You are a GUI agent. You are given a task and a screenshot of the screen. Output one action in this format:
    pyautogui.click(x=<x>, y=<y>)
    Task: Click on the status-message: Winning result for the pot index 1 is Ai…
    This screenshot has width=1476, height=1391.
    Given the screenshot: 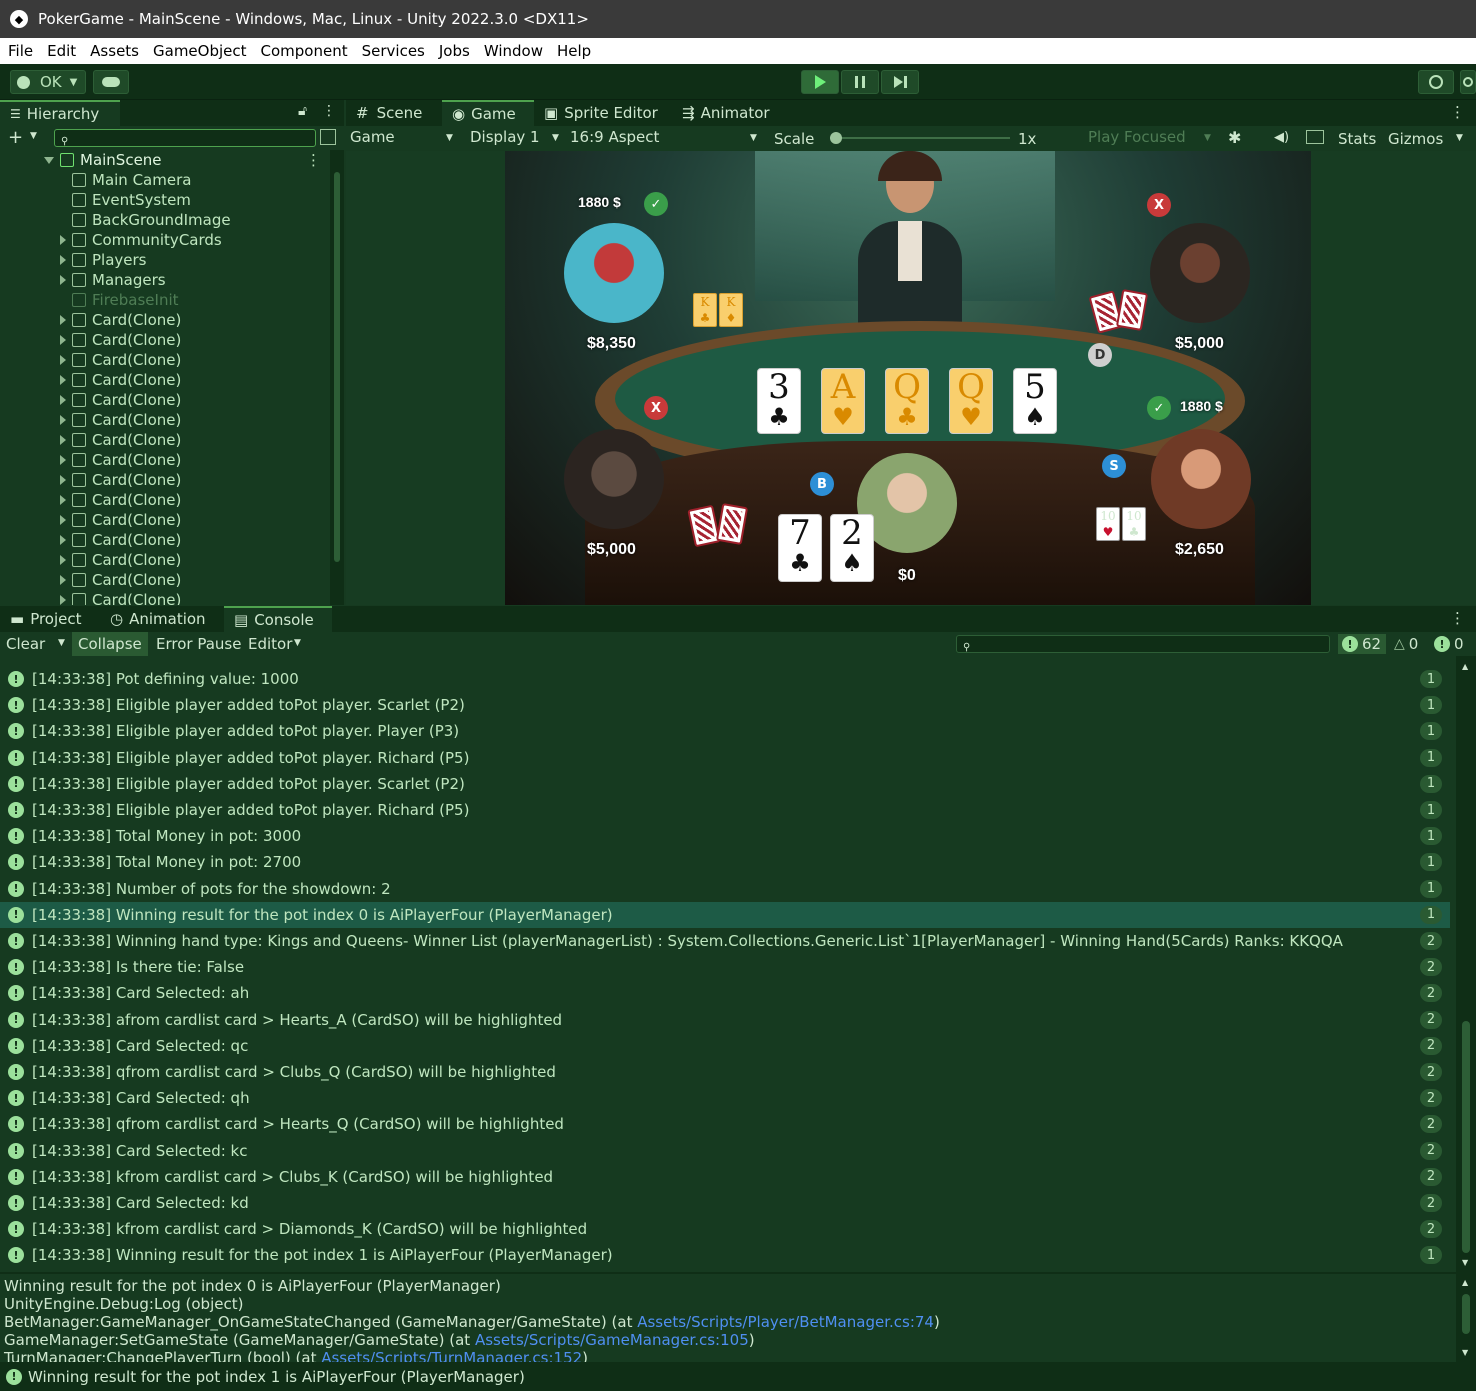 What is the action you would take?
    pyautogui.click(x=276, y=1377)
    